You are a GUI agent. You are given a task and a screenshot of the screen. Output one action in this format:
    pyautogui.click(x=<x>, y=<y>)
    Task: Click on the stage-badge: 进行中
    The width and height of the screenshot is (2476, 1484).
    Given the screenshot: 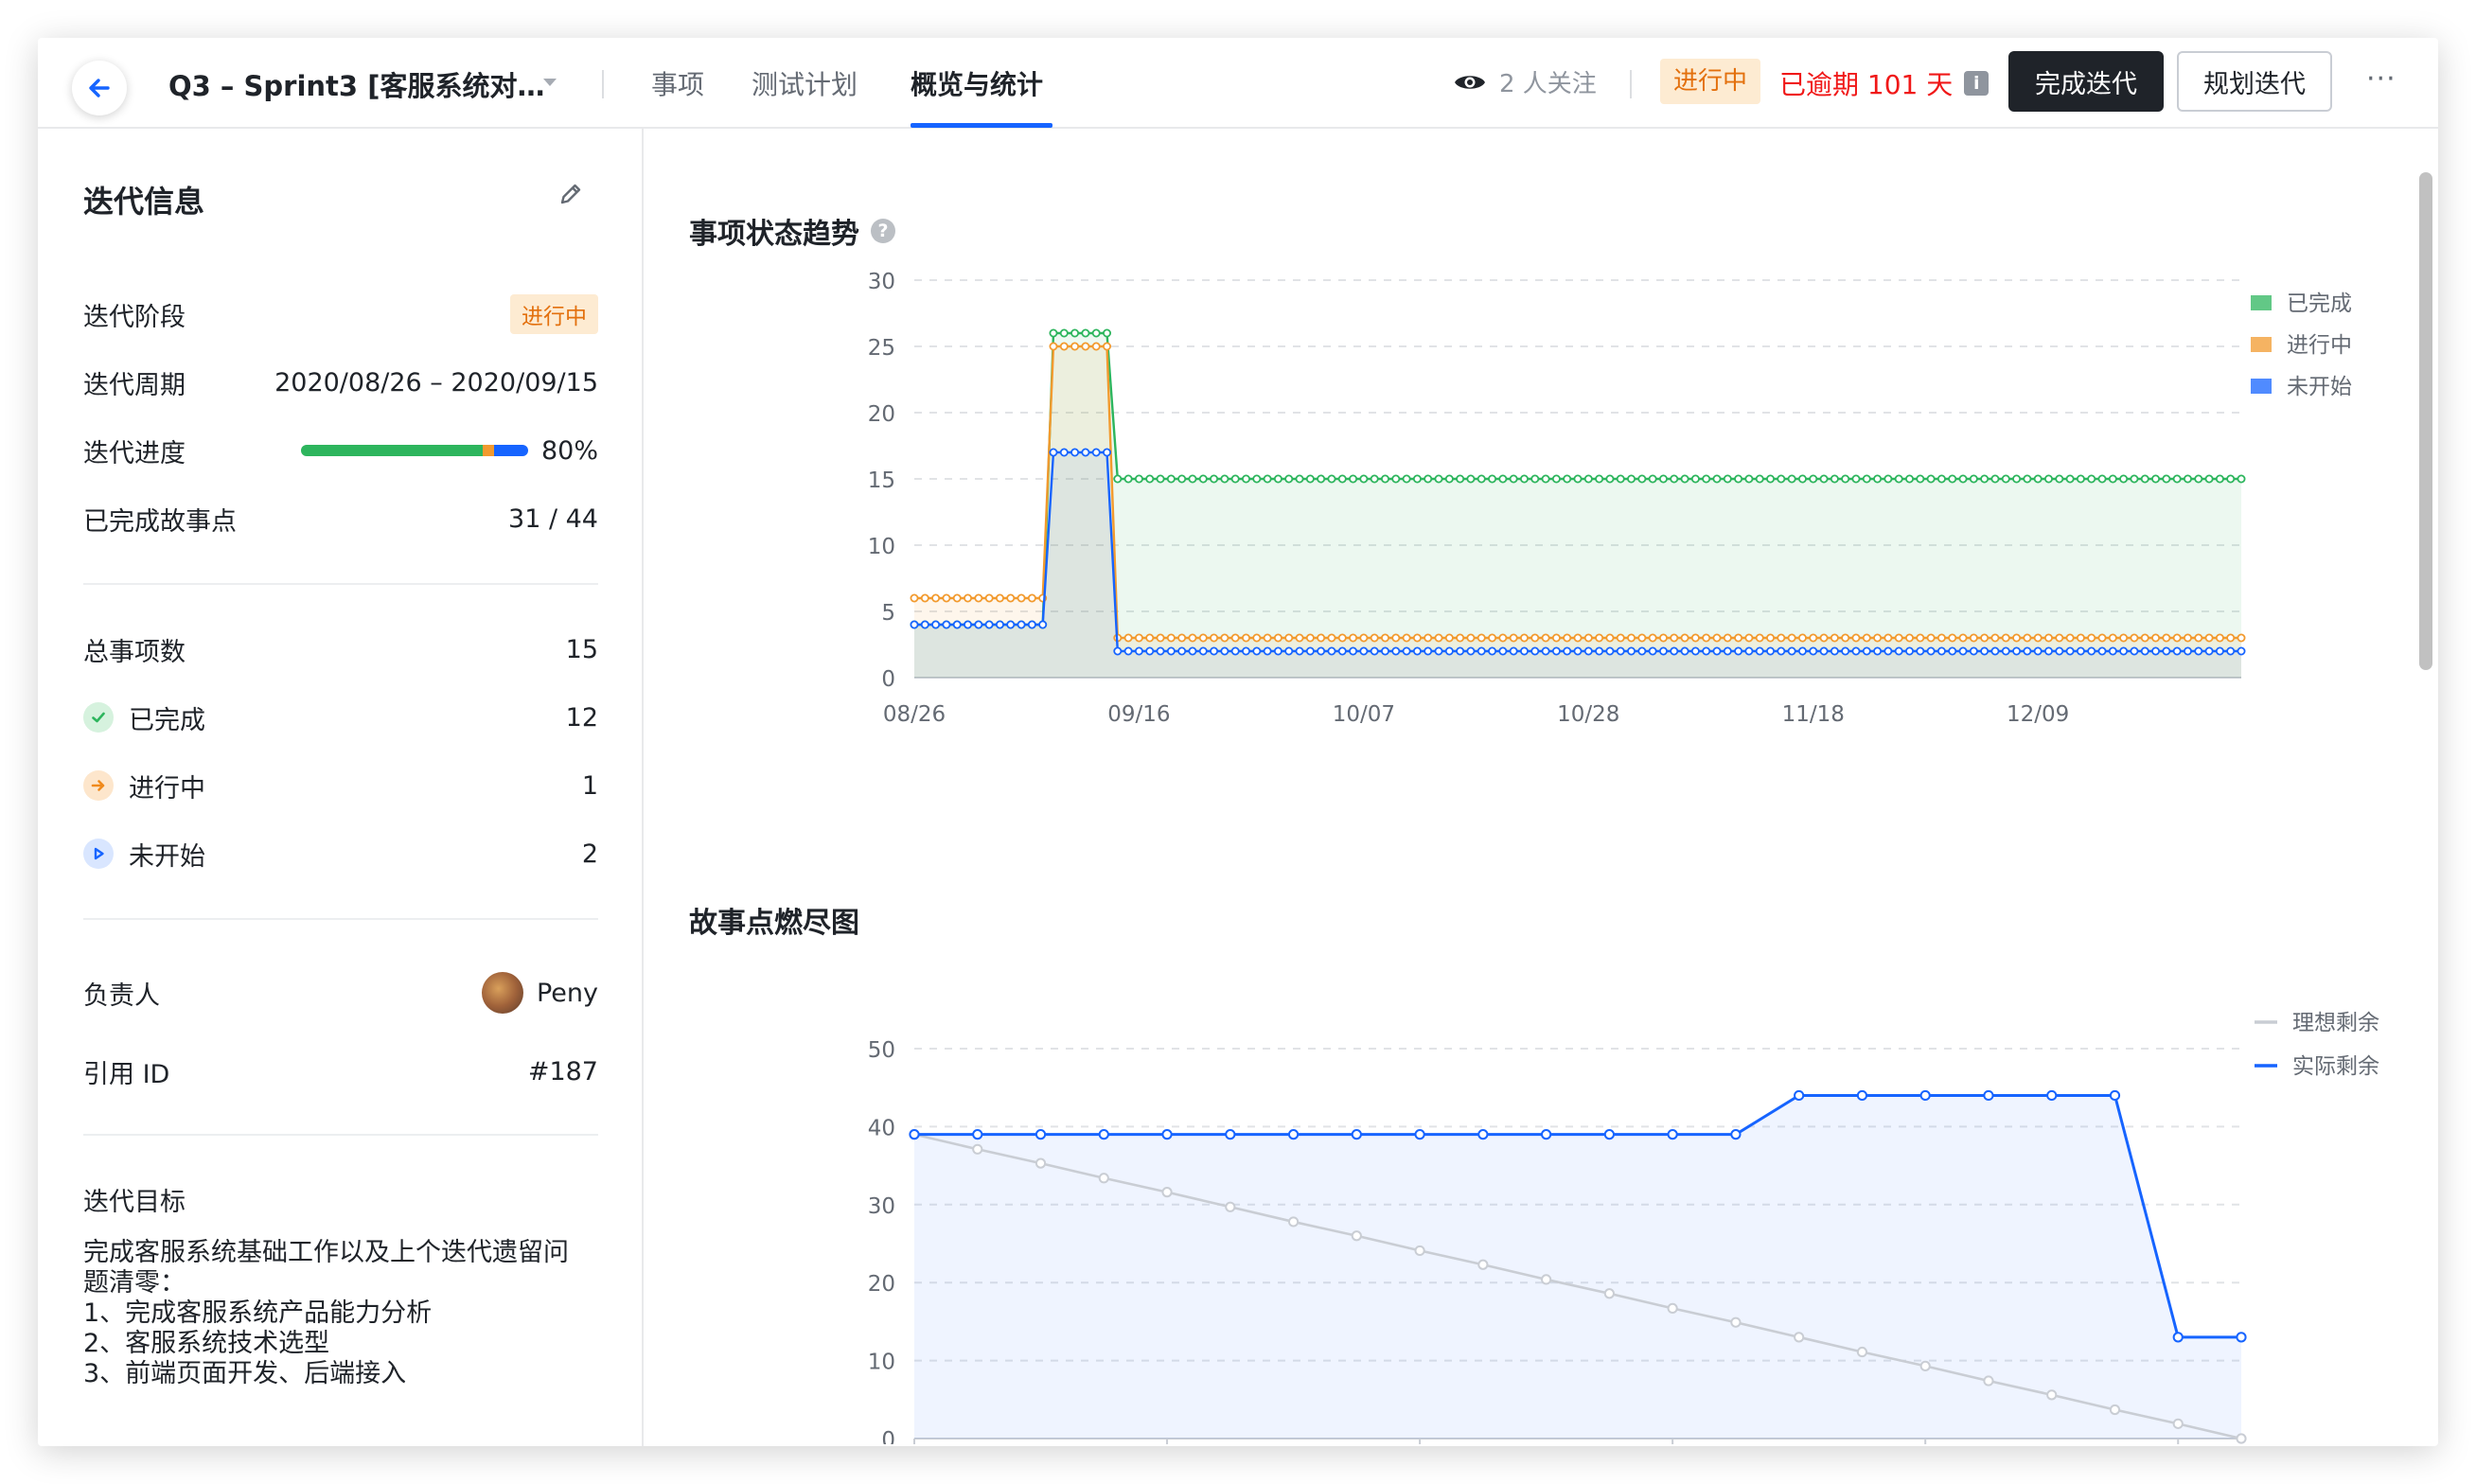 What is the action you would take?
    pyautogui.click(x=554, y=314)
    